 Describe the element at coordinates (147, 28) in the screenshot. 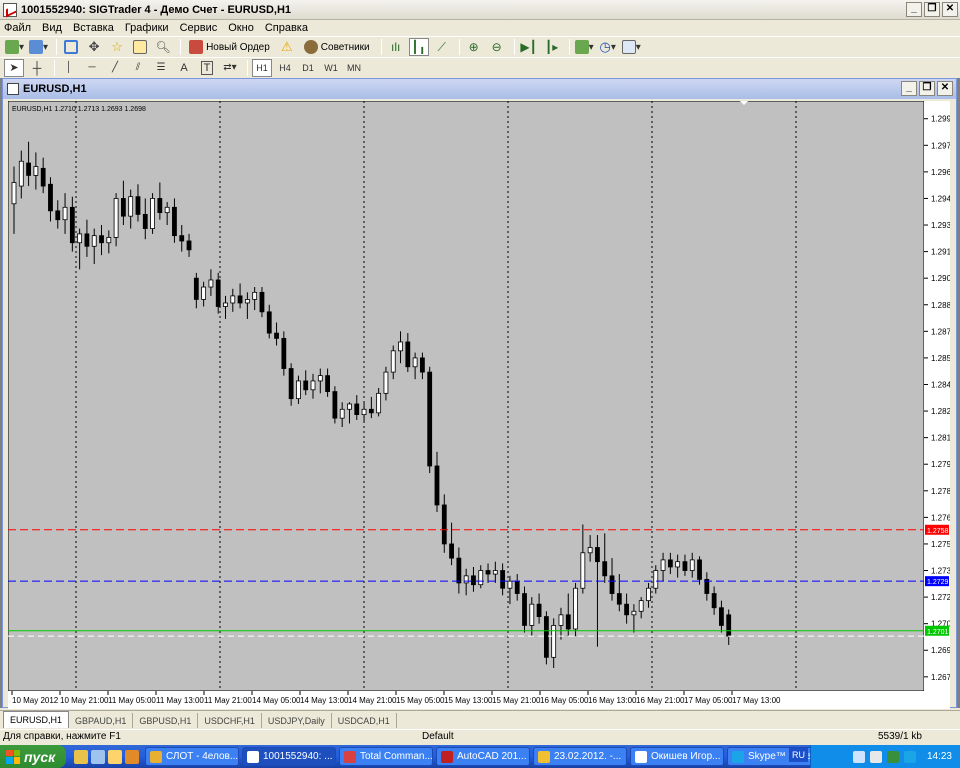

I see `menu-charts: Графики` at that location.